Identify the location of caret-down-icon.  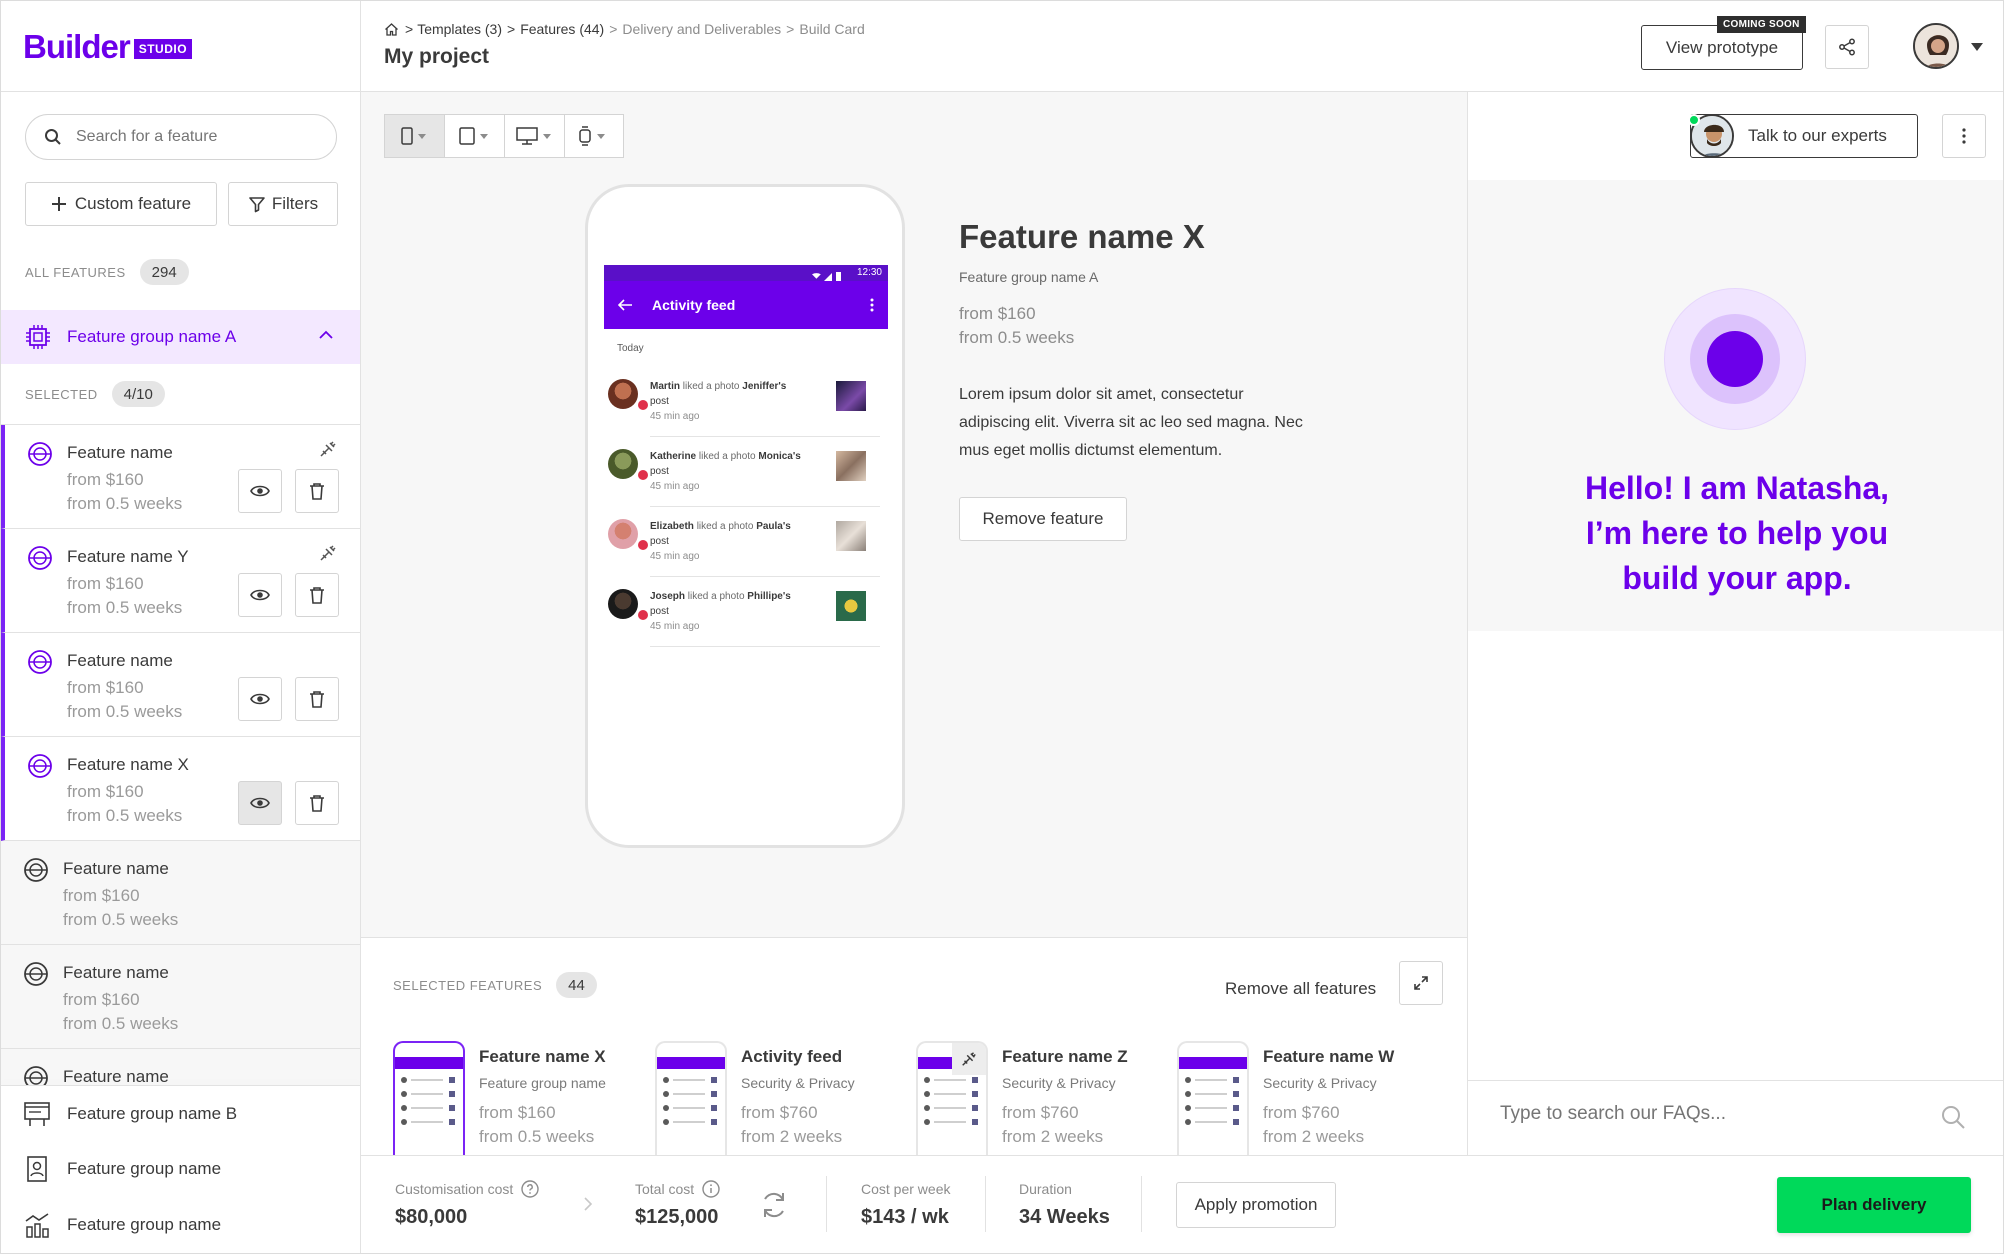
(1977, 47).